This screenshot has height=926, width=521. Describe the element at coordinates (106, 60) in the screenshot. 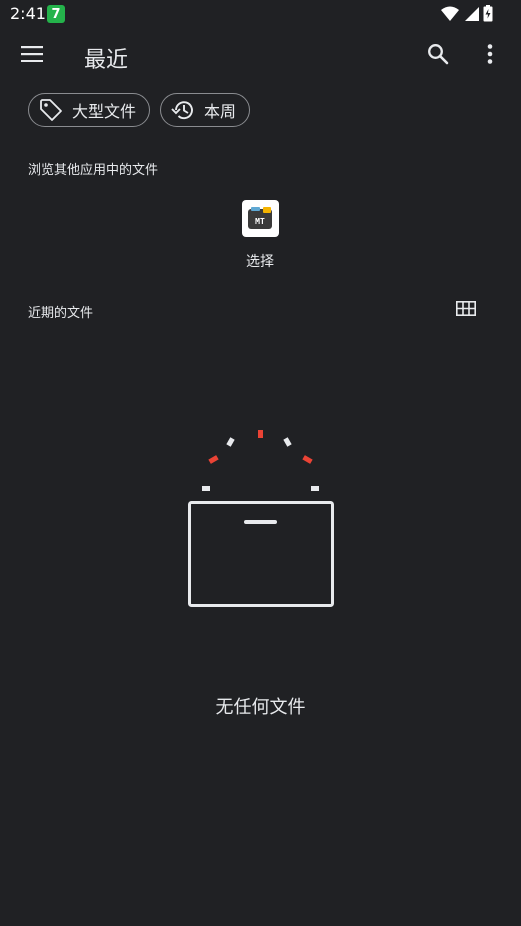

I see `page-title: 最近` at that location.